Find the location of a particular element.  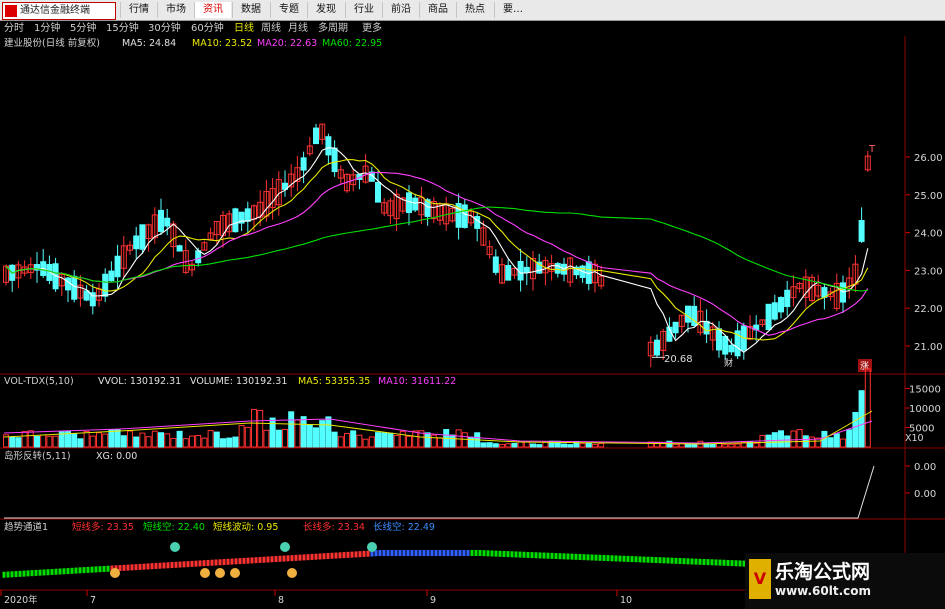

stock-name: 建业股份(日线 前复权) is located at coordinates (52, 43).